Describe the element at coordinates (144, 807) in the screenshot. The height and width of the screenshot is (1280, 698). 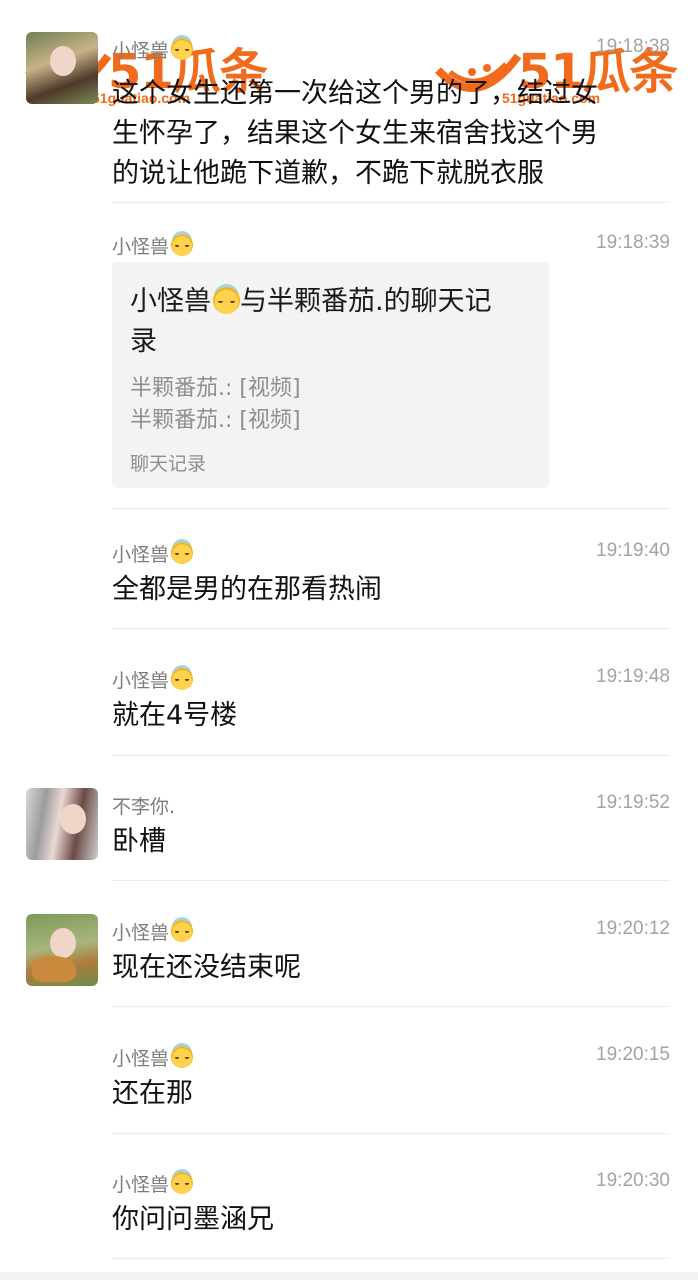
I see `sender-name: 不李你.` at that location.